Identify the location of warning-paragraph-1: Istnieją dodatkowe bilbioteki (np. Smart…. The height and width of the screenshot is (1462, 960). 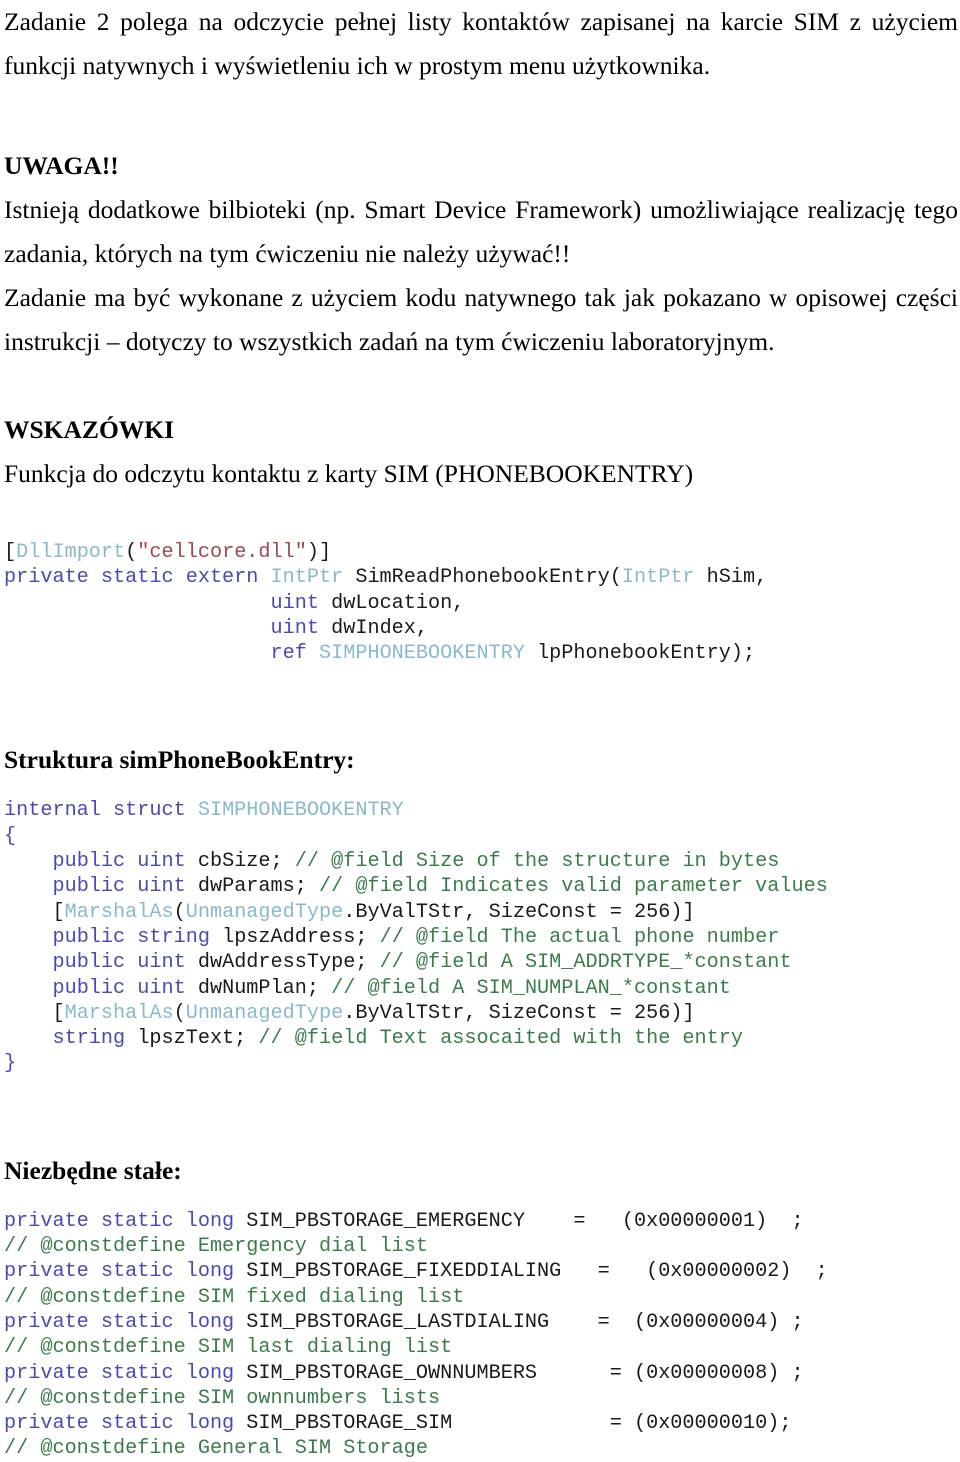
(481, 231).